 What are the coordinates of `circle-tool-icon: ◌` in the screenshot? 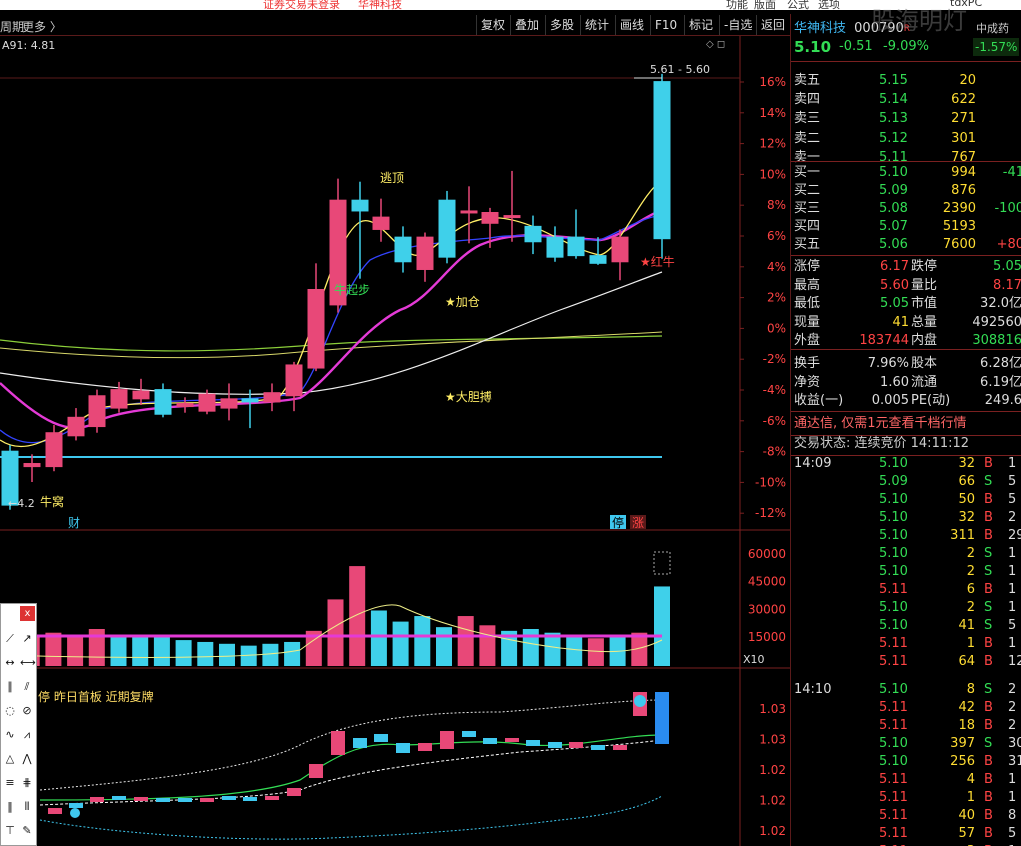 It's located at (10, 711).